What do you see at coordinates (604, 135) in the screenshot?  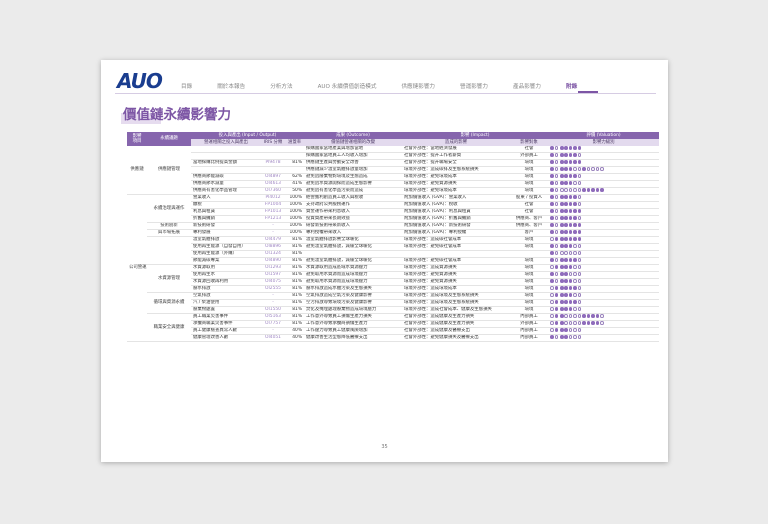 I see `header-valuation: 評價 (Valuation)` at bounding box center [604, 135].